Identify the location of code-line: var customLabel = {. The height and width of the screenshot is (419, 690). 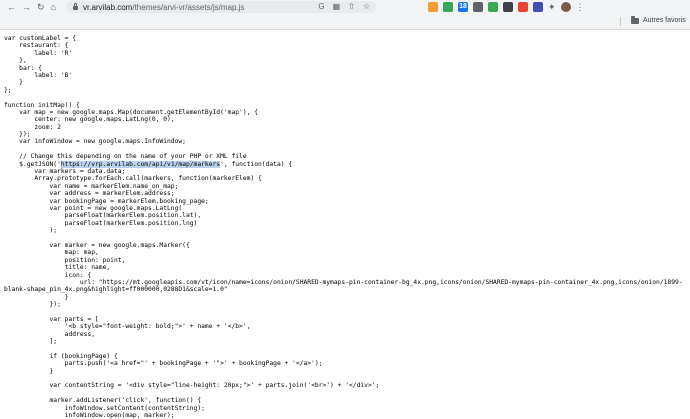
(40, 38).